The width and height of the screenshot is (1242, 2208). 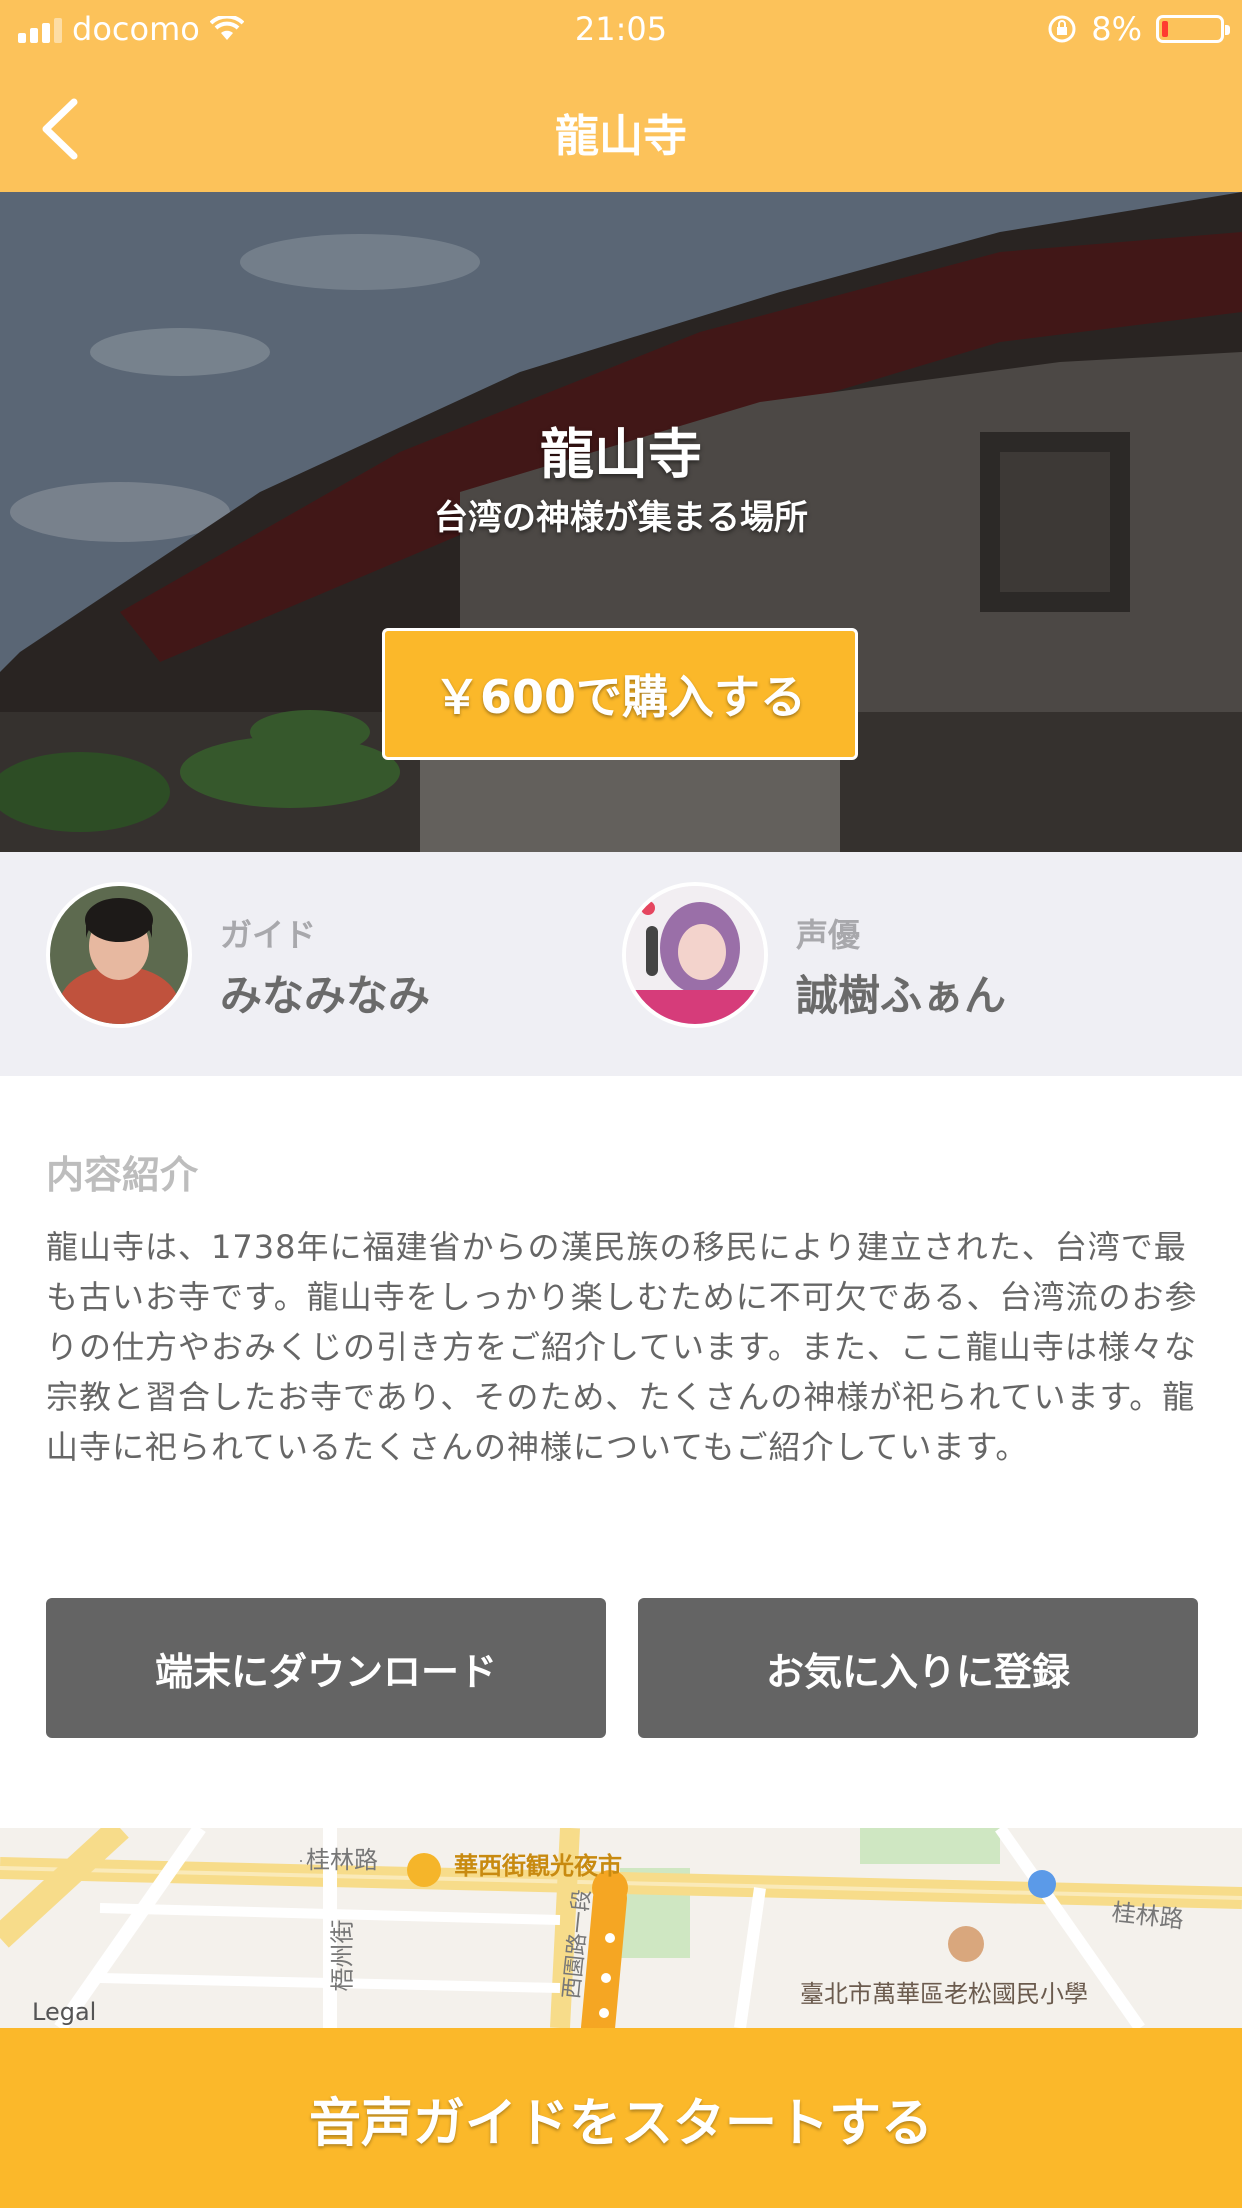 I want to click on download-button: 端末にダウンロード, so click(x=326, y=1668).